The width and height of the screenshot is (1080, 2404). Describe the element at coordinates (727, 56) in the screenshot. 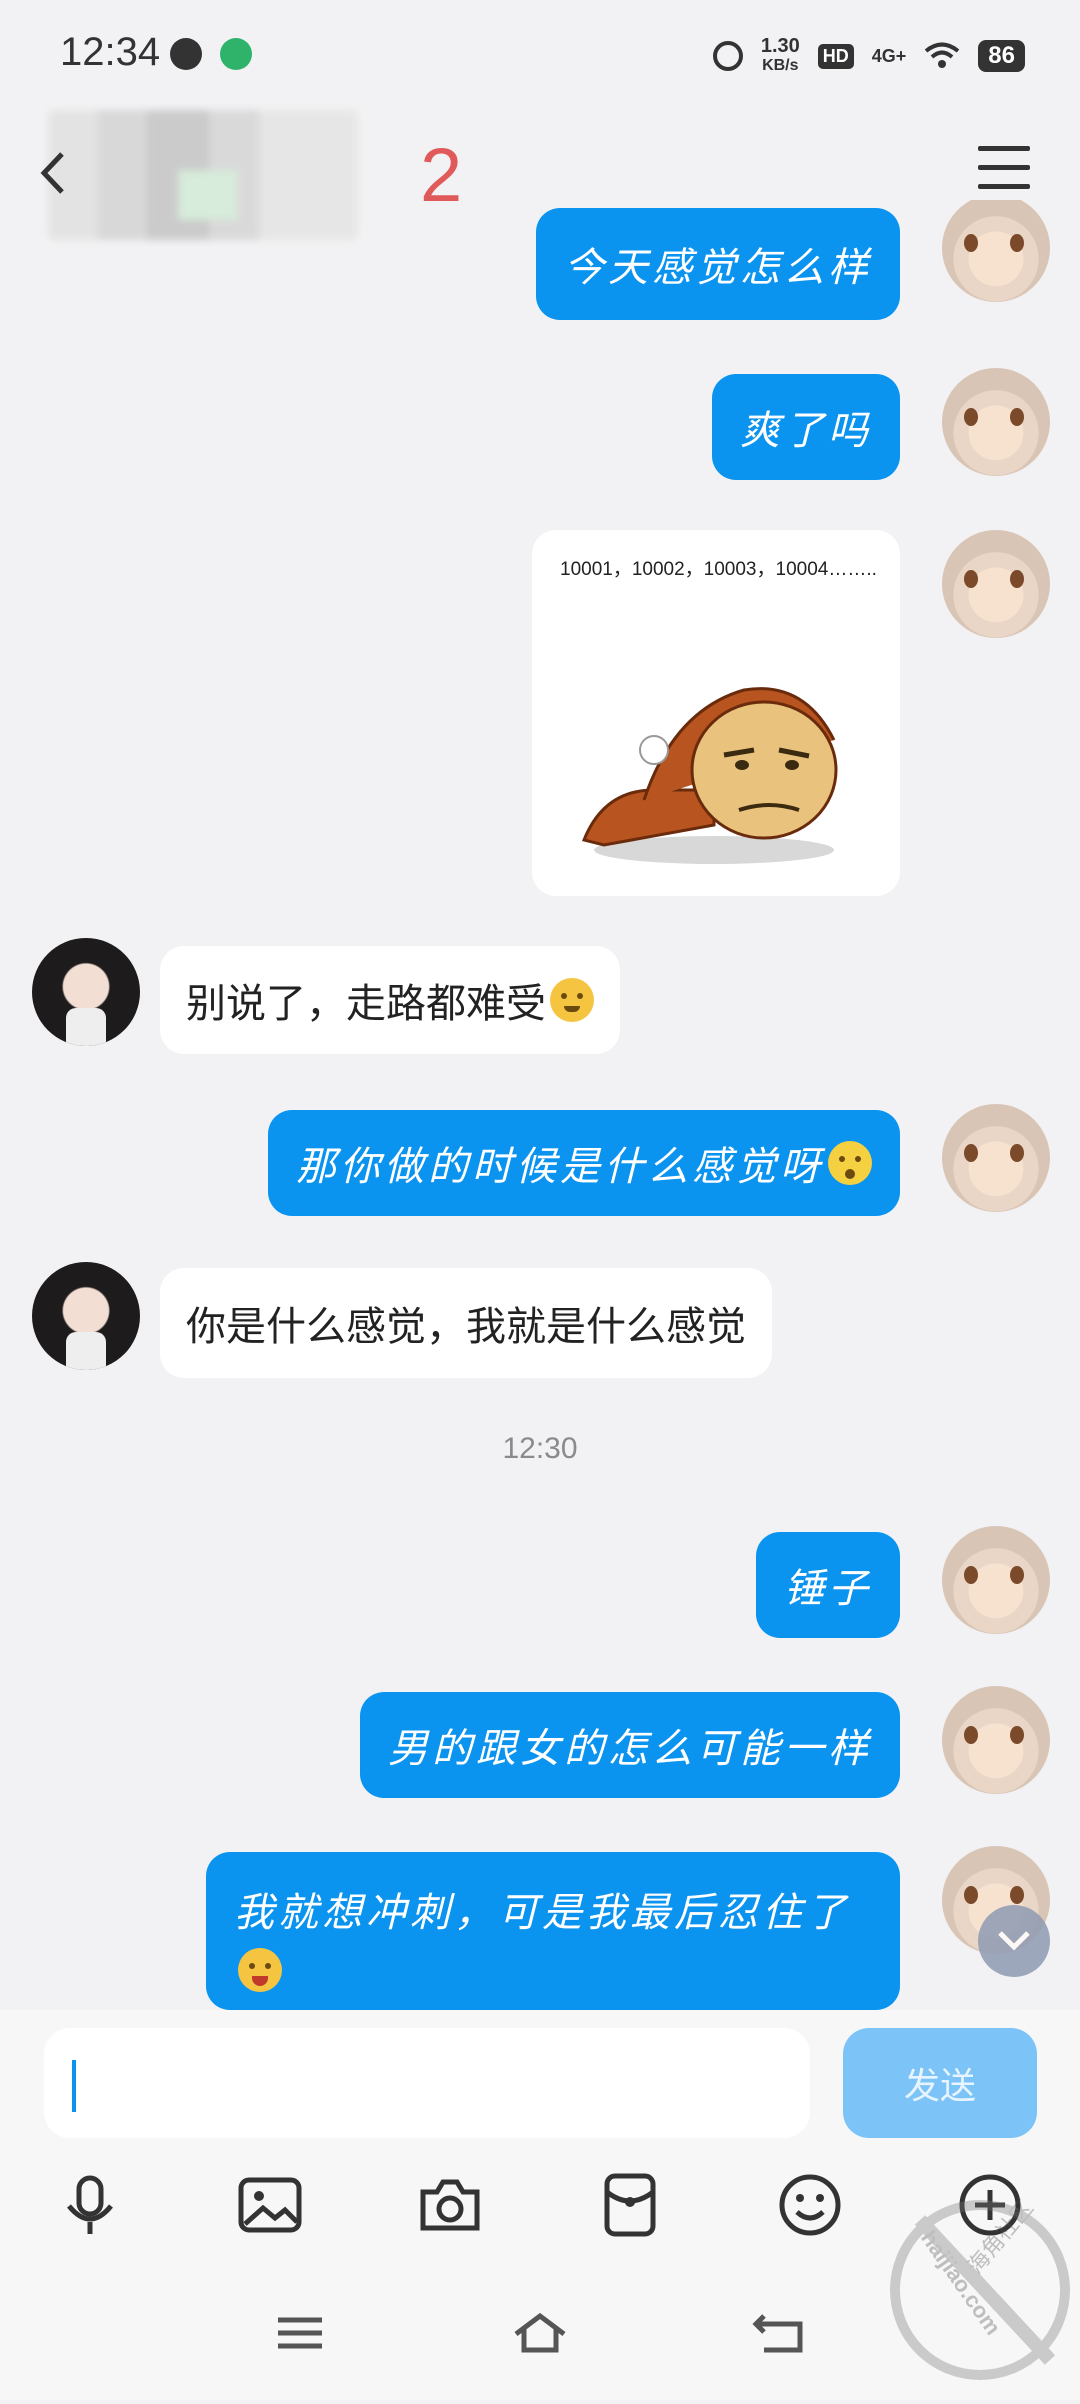

I see `alarm-icon` at that location.